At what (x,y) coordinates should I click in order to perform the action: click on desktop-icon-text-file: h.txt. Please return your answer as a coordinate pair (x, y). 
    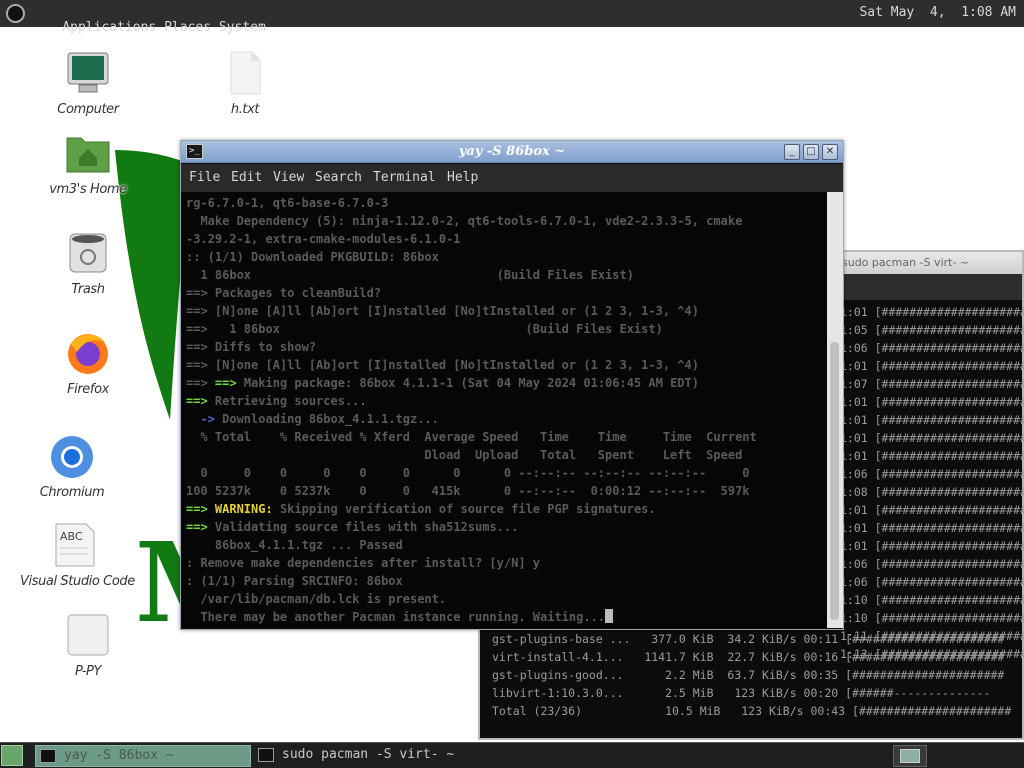
    Looking at the image, I should click on (245, 83).